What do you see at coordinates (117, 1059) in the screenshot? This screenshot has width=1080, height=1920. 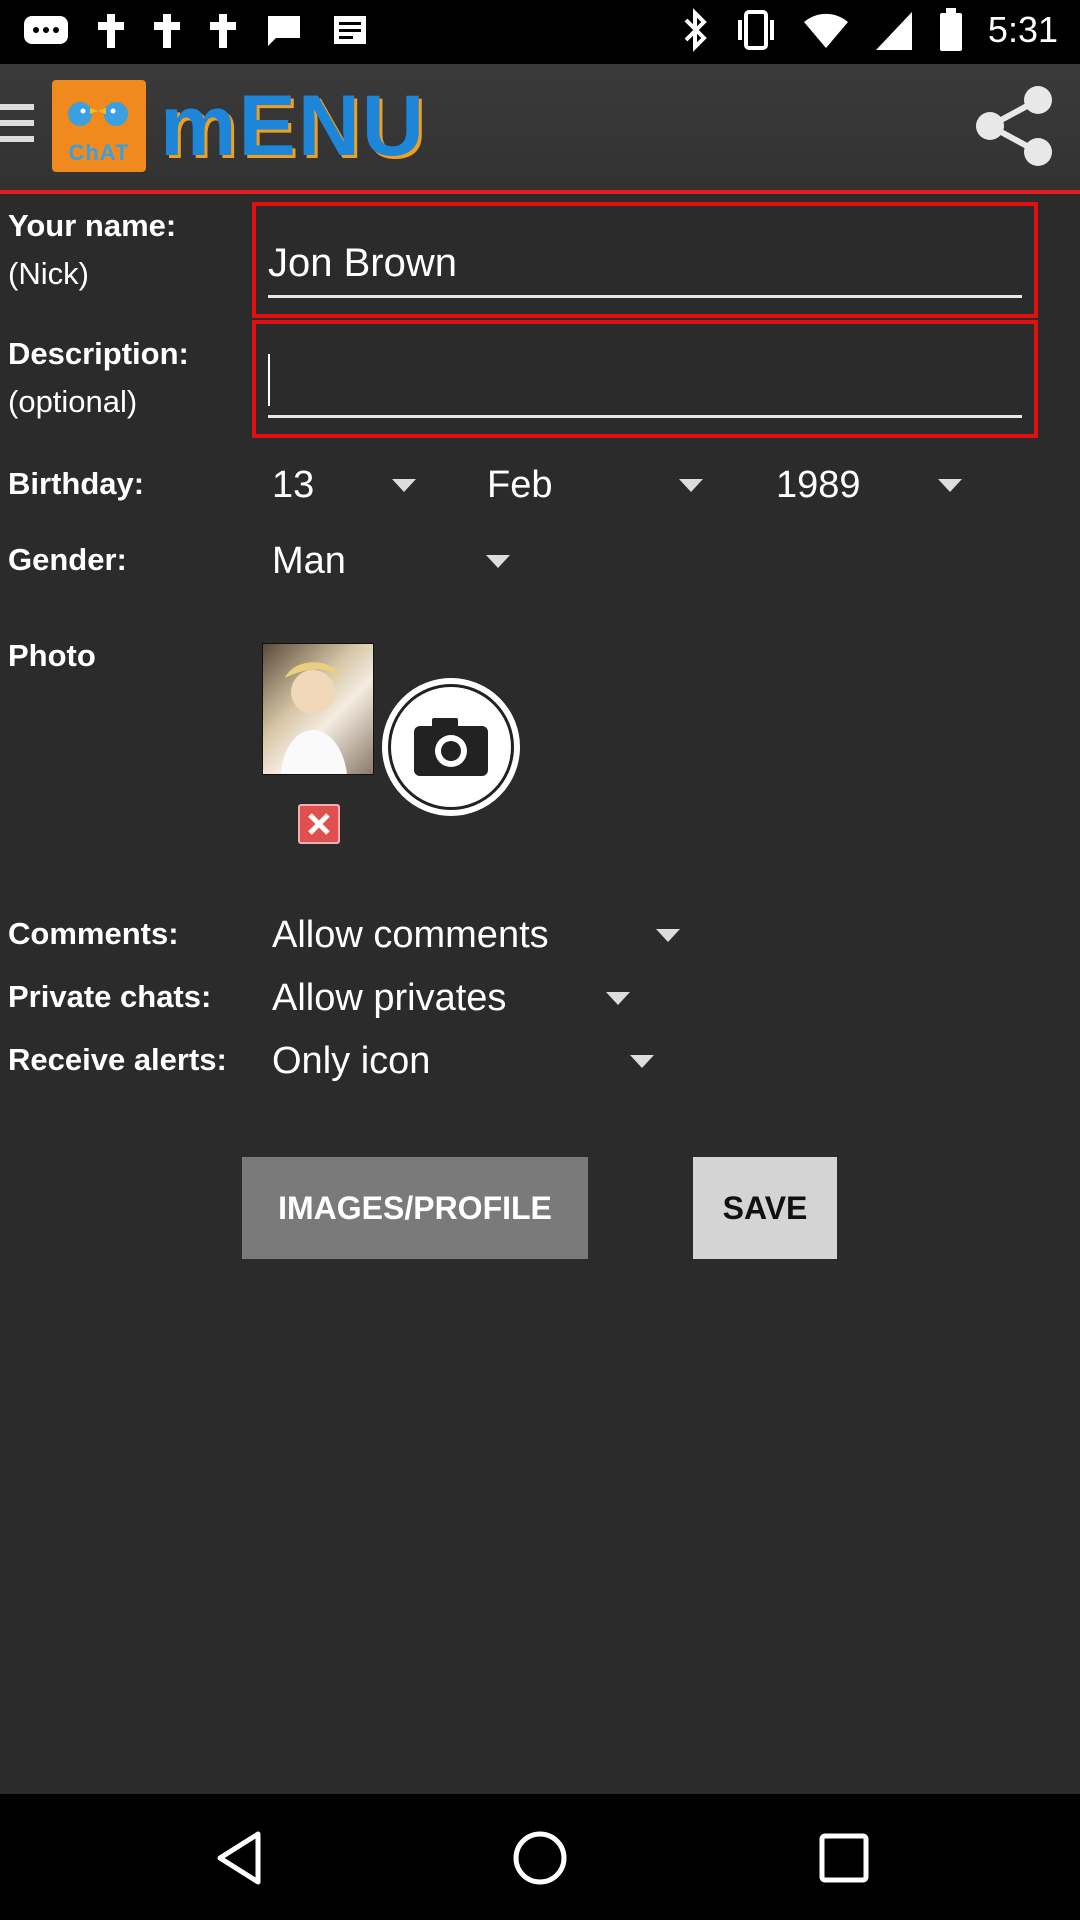 I see `receive-alerts-label: Receive alerts:` at bounding box center [117, 1059].